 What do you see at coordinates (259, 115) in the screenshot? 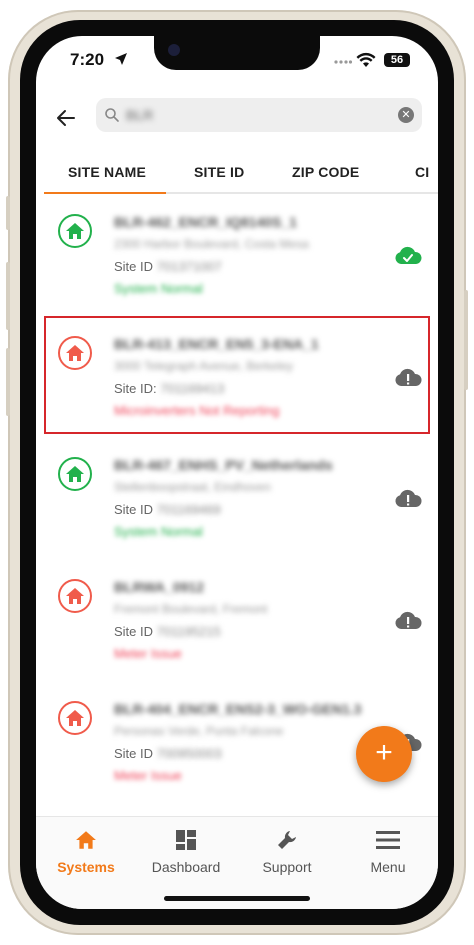
I see `search-input: BLR ✕` at bounding box center [259, 115].